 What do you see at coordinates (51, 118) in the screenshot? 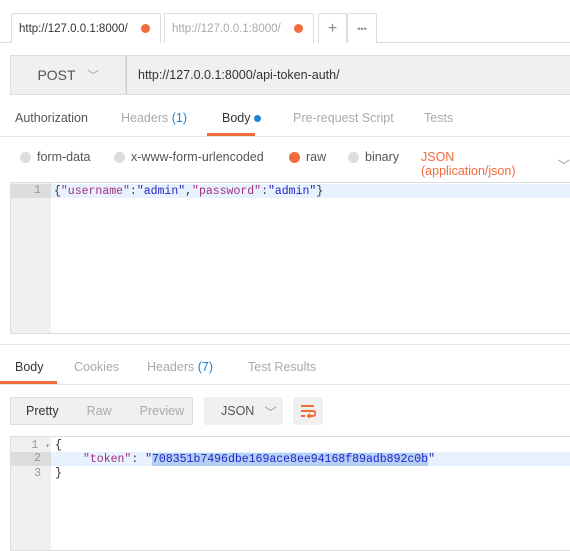
I see `tab-authorization: Authorization` at bounding box center [51, 118].